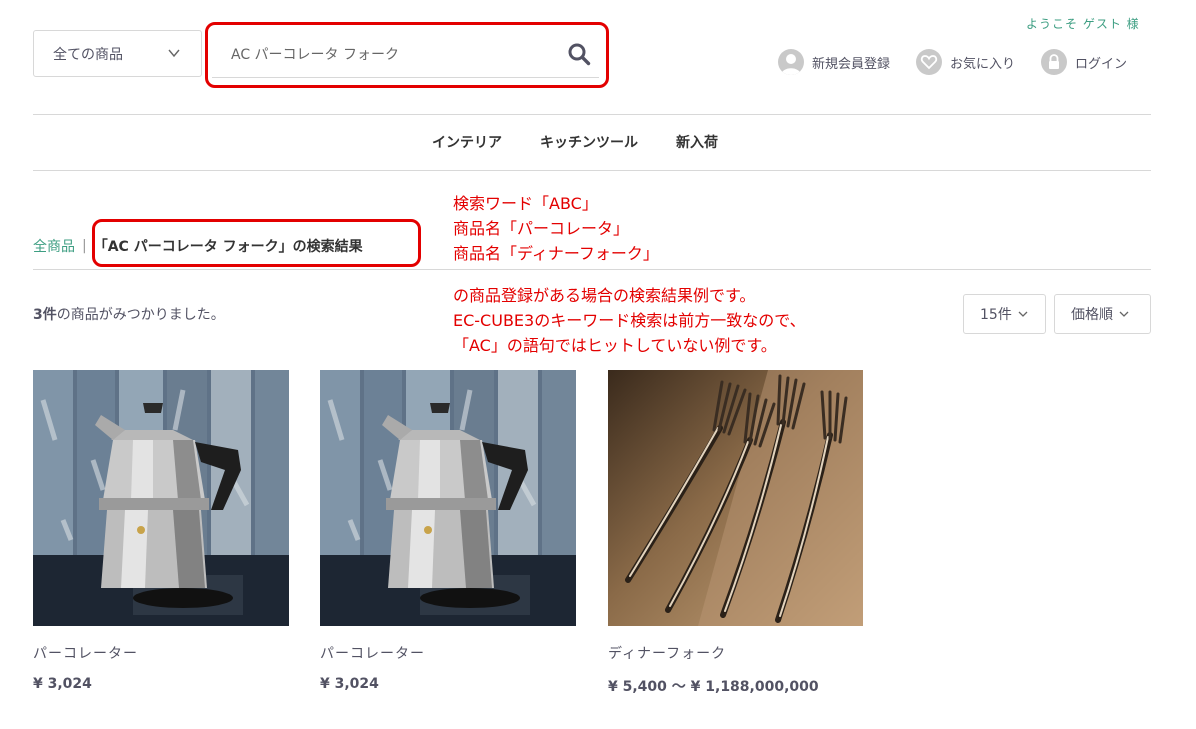  What do you see at coordinates (697, 142) in the screenshot?
I see `nav-item-new-arrivals: 新入荷` at bounding box center [697, 142].